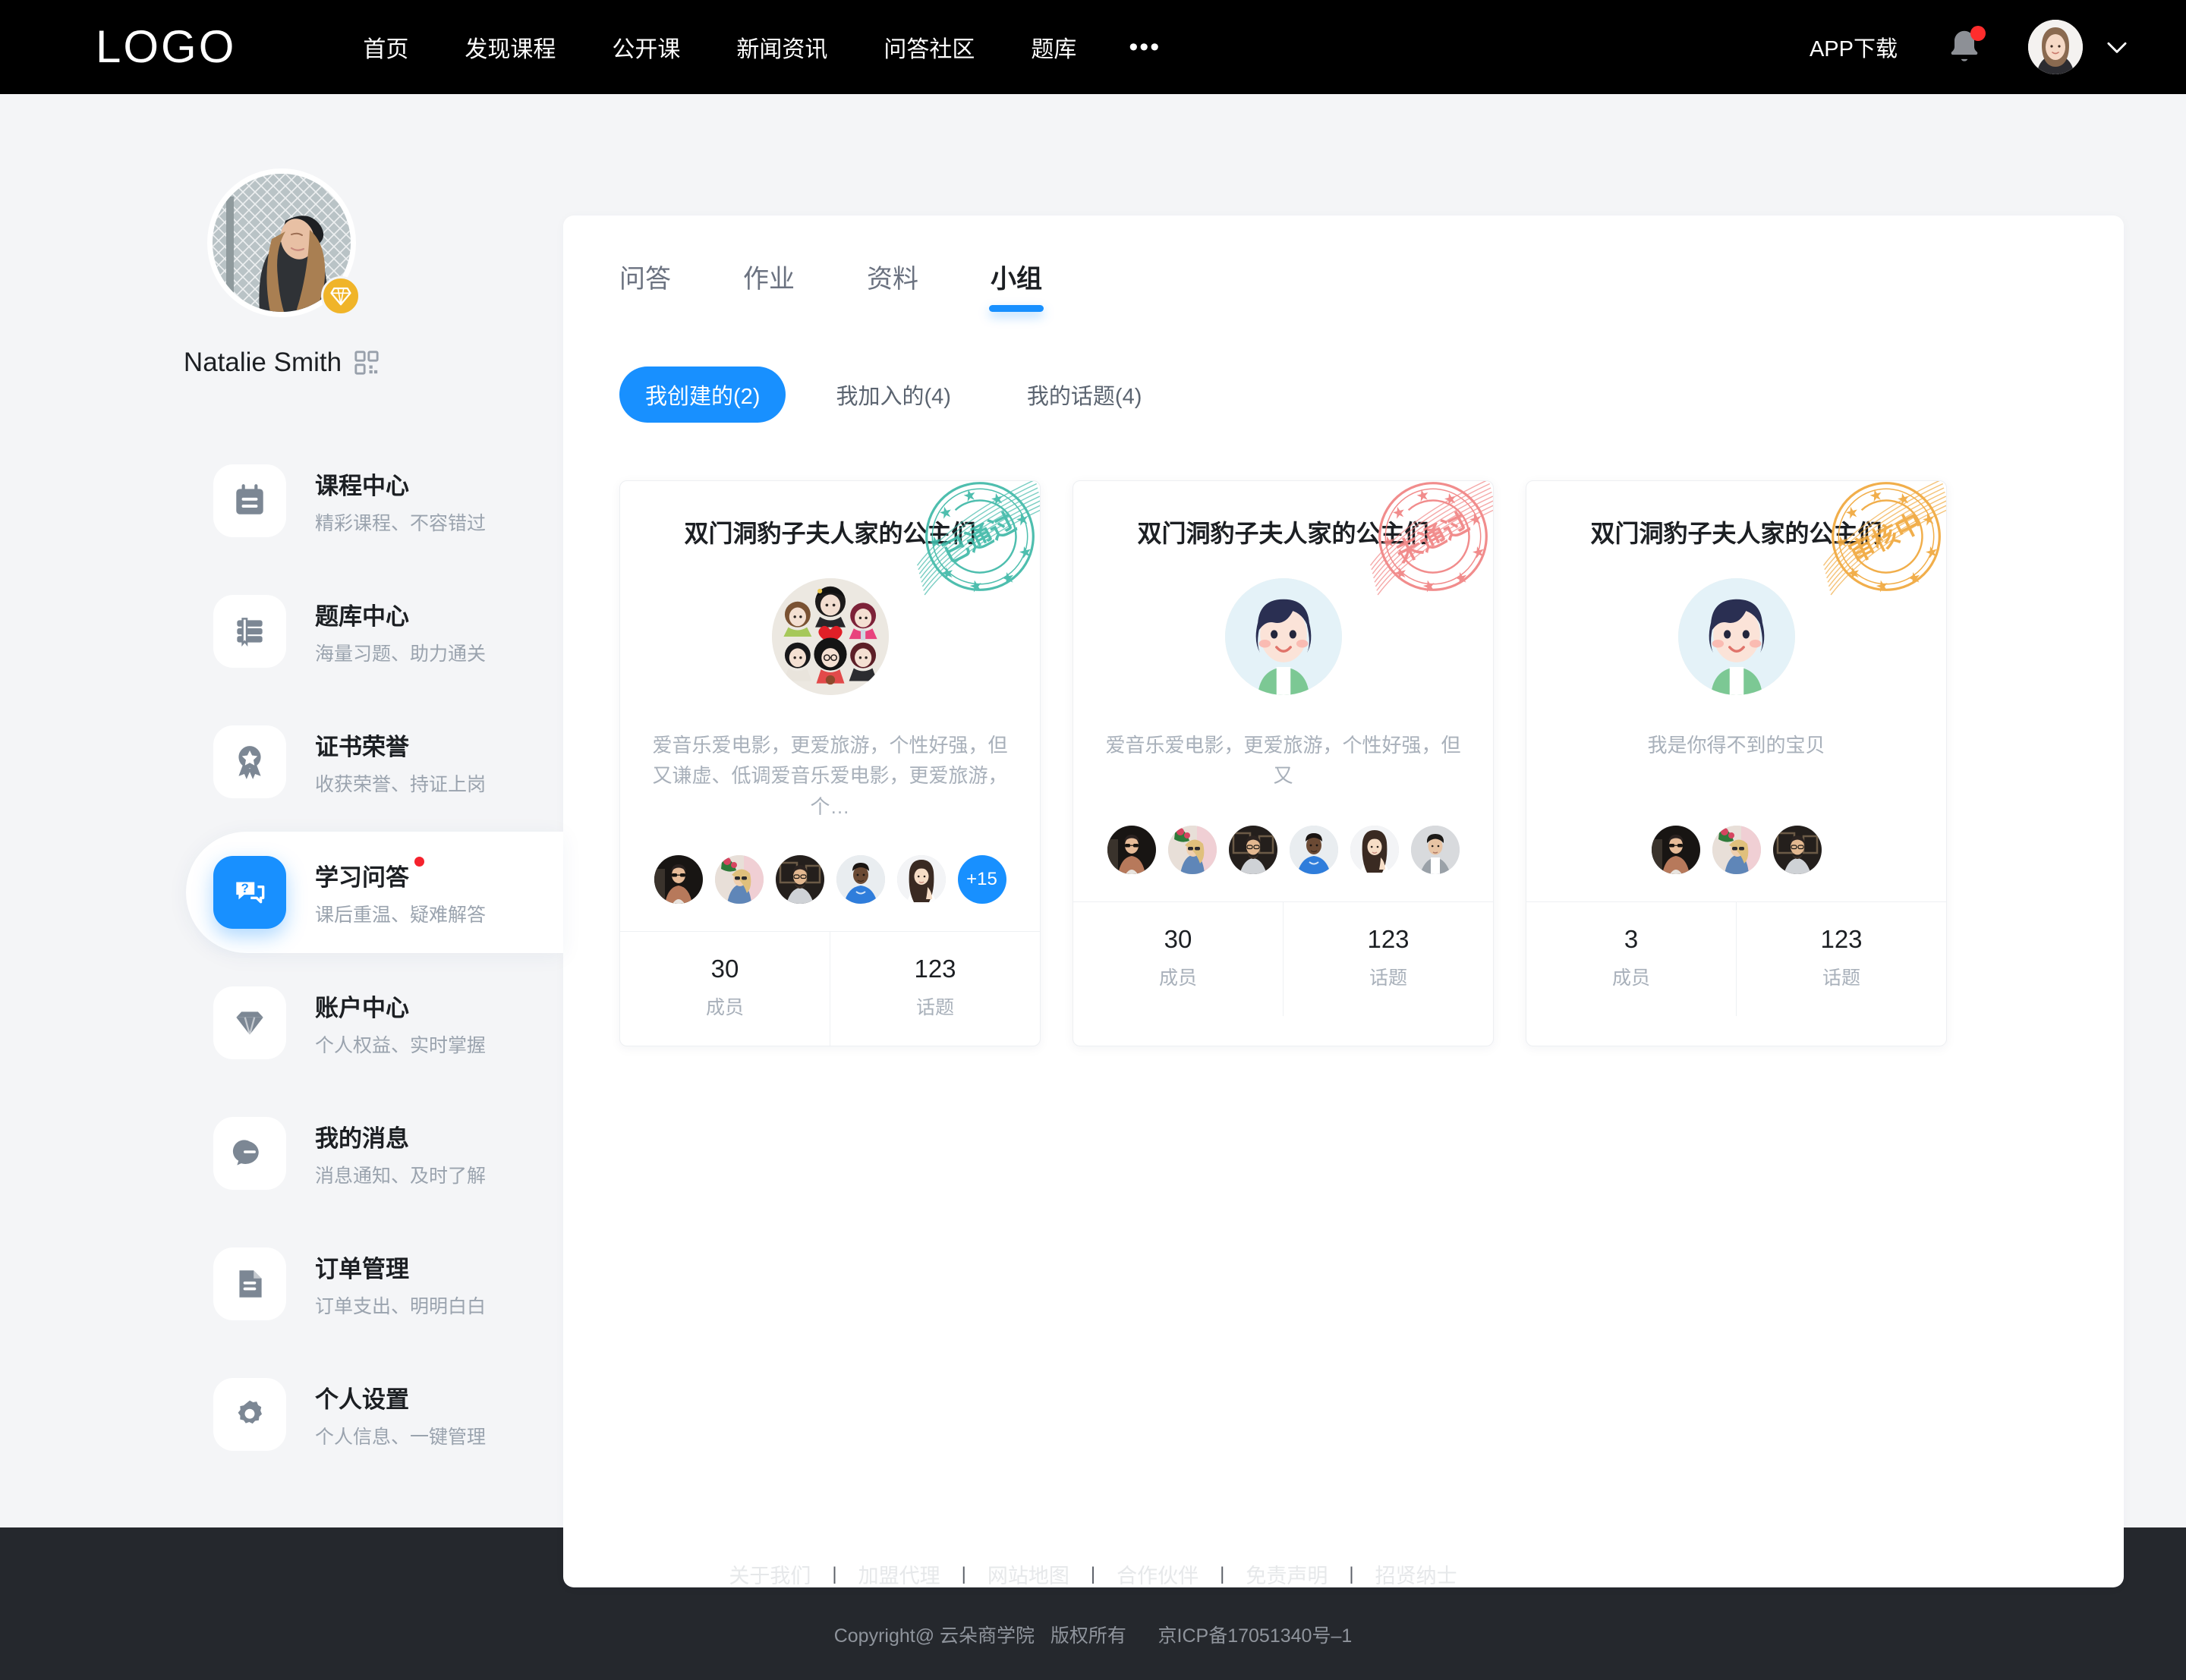  What do you see at coordinates (362, 1138) in the screenshot?
I see `sidebar-item-title: 我的消息` at bounding box center [362, 1138].